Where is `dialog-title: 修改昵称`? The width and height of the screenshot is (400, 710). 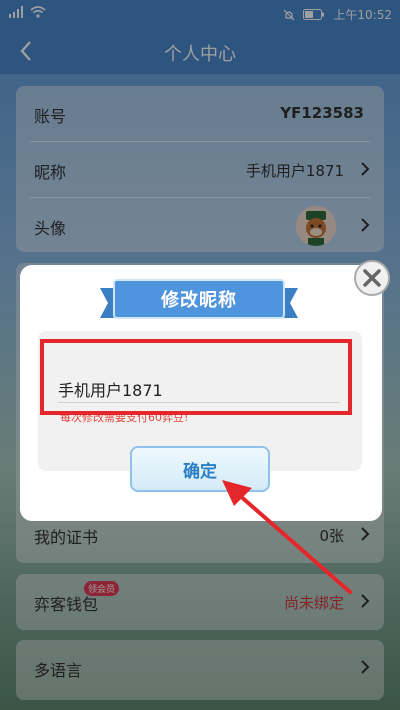
dialog-title: 修改昵称 is located at coordinates (199, 300).